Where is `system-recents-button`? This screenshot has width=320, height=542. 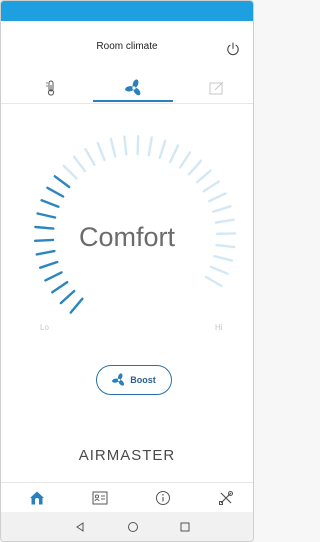
system-recents-button is located at coordinates (185, 526).